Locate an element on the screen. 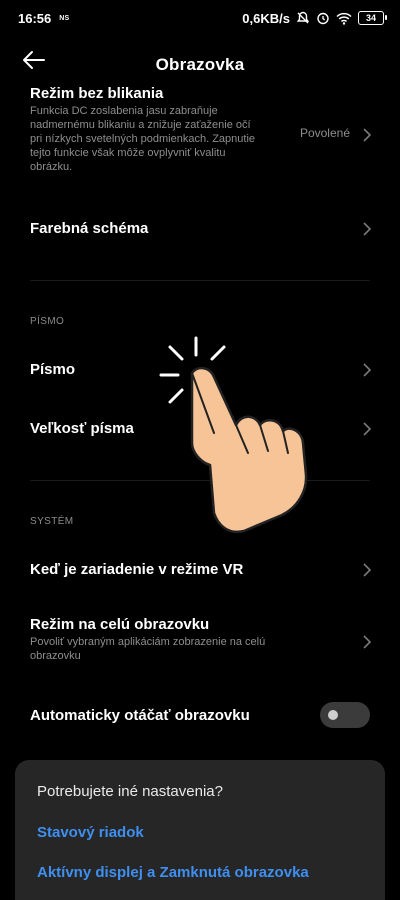 The width and height of the screenshot is (400, 900). color-scheme-title: Farebná schéma is located at coordinates (89, 228).